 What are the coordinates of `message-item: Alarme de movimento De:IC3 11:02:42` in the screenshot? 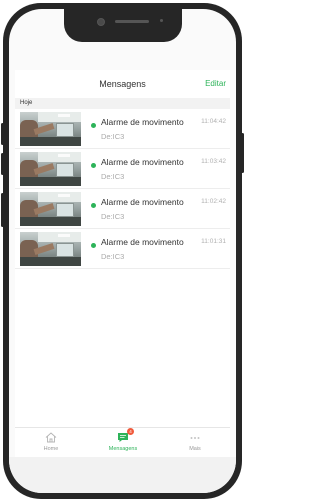 It's located at (122, 209).